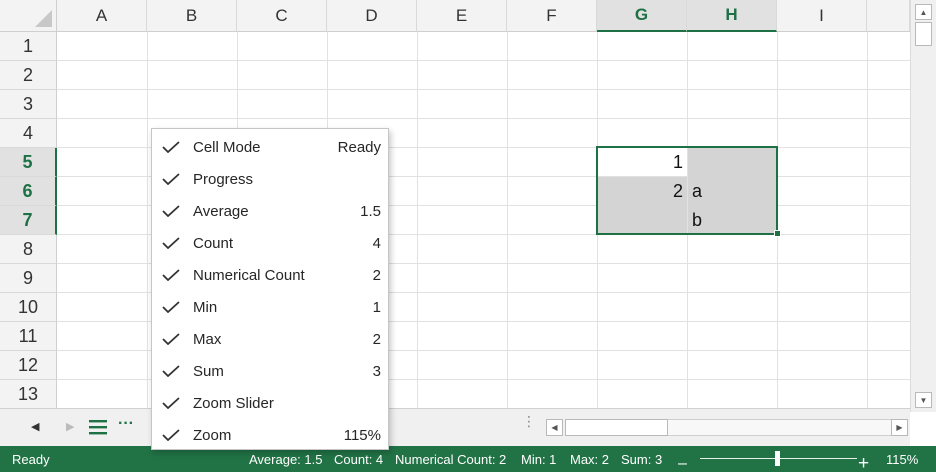 The width and height of the screenshot is (936, 472). I want to click on row-header-10: 10, so click(28, 307).